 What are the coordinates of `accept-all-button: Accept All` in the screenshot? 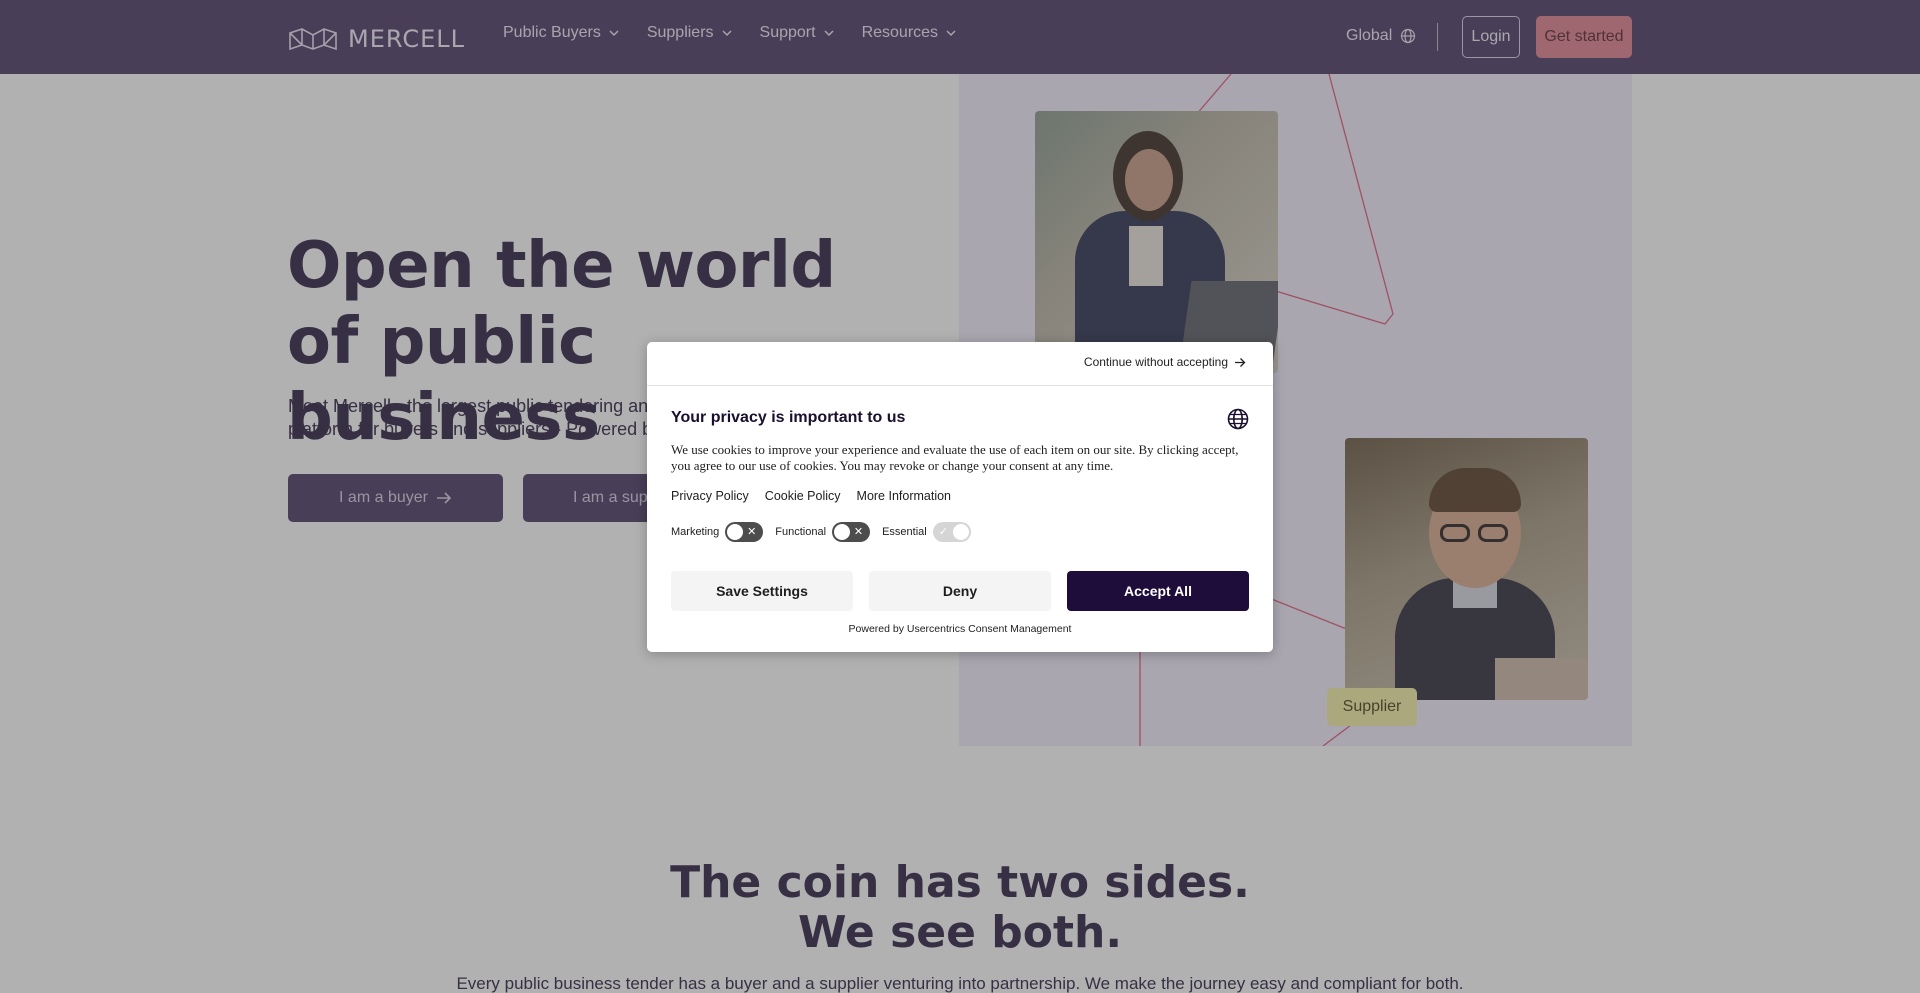 It's located at (1158, 591).